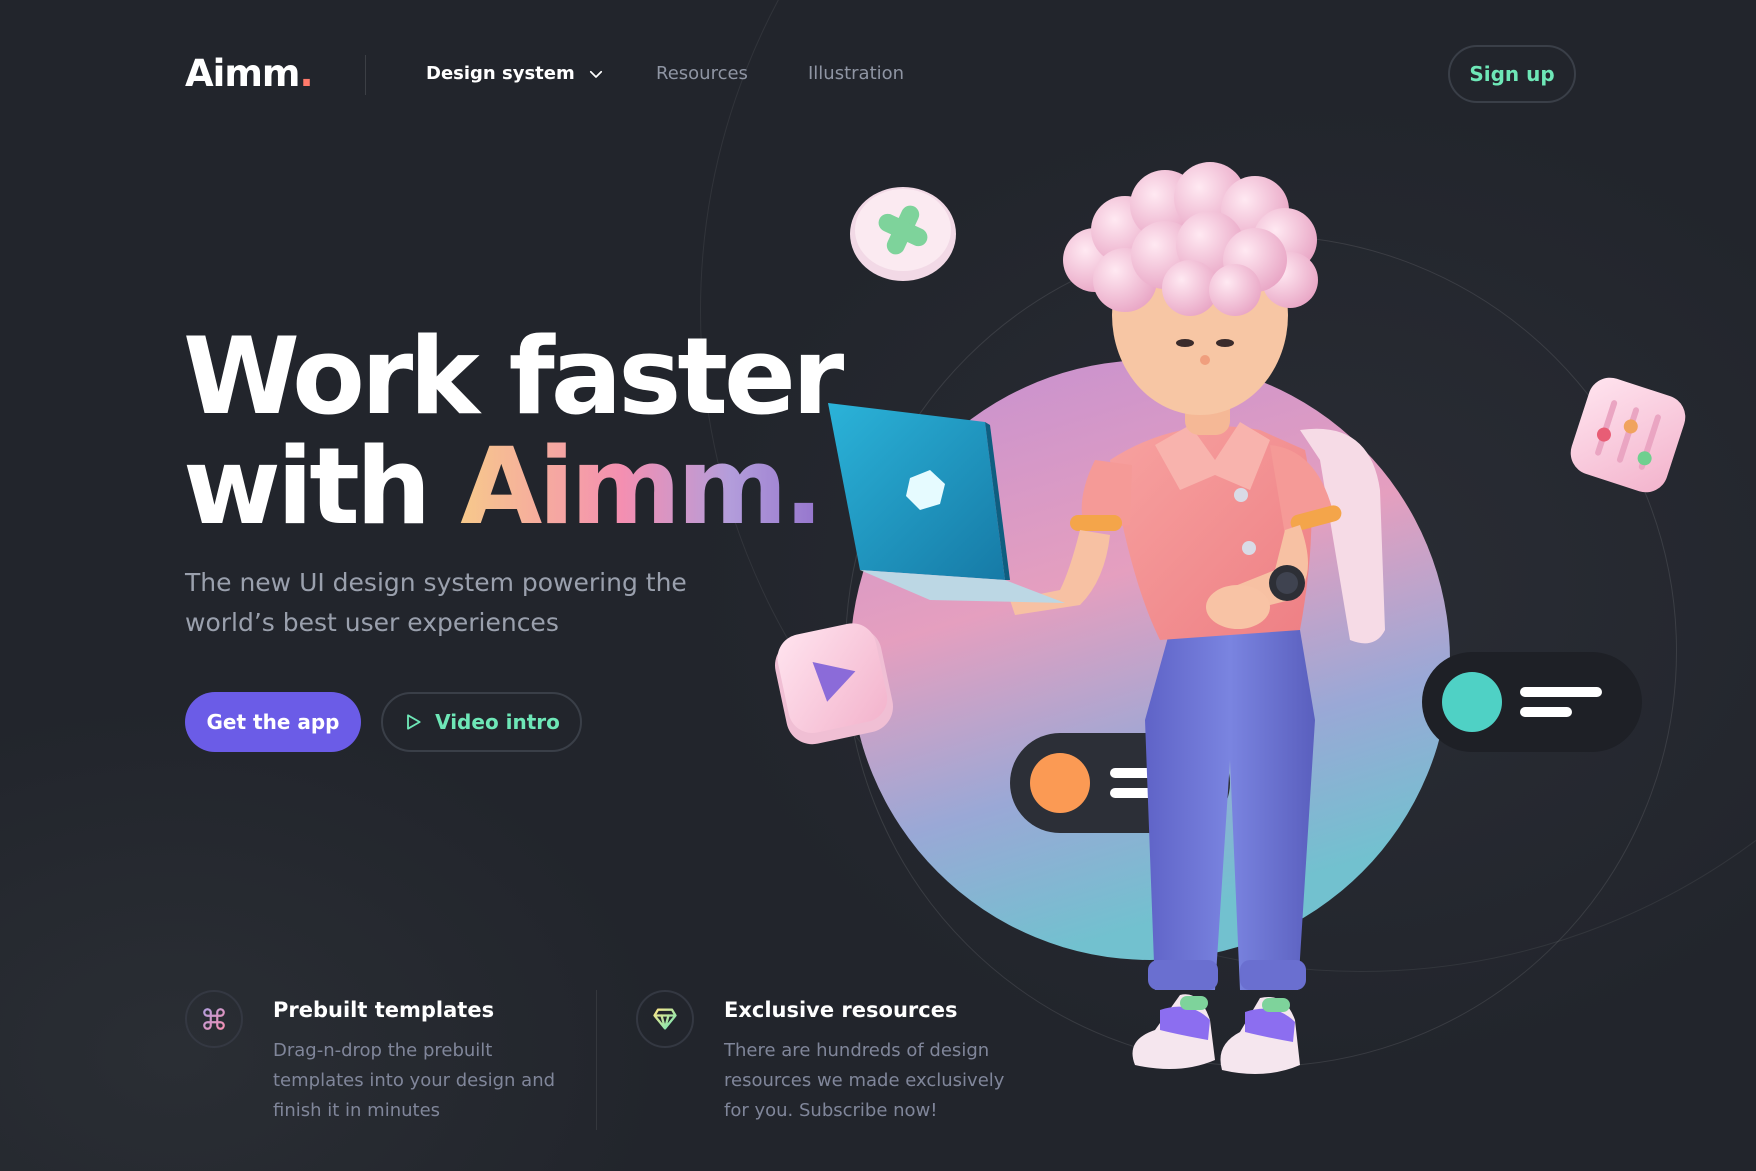 The image size is (1756, 1171). I want to click on hero-title: Work faster with Aimm., so click(513, 428).